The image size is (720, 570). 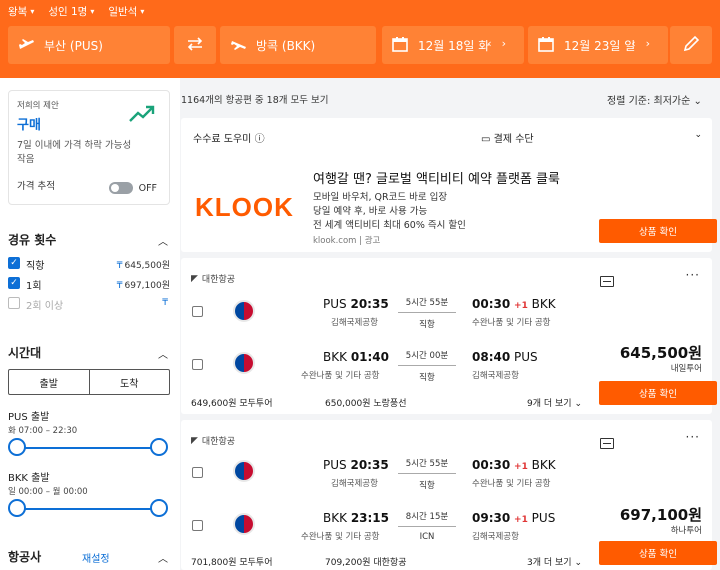 I want to click on bkk-departure-range: 일 00:00 – 월 00:00, so click(x=48, y=492).